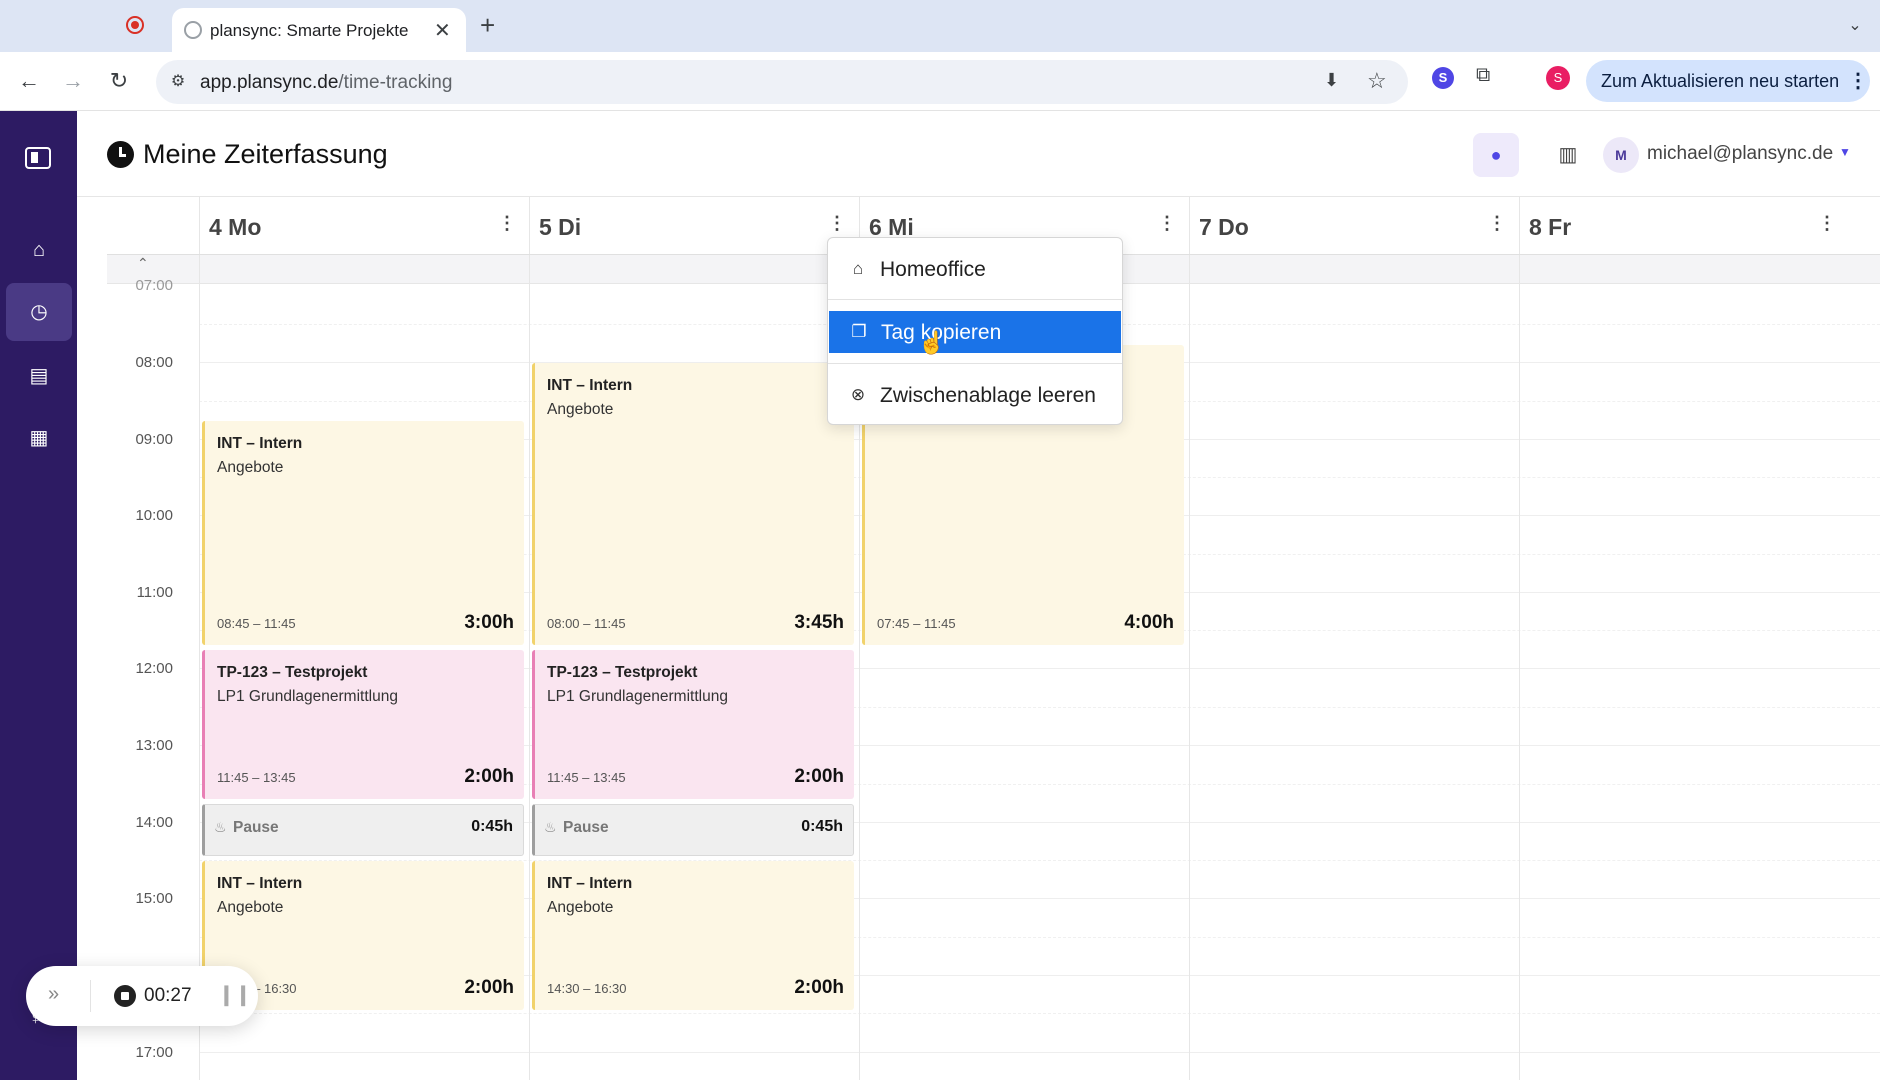 Image resolution: width=1880 pixels, height=1080 pixels. I want to click on sidebar-item-time-tracking: ◷, so click(39, 312).